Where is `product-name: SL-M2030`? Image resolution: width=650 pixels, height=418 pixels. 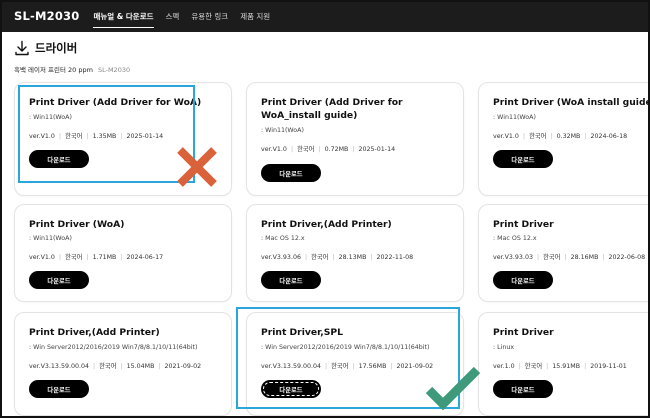 product-name: SL-M2030 is located at coordinates (47, 16).